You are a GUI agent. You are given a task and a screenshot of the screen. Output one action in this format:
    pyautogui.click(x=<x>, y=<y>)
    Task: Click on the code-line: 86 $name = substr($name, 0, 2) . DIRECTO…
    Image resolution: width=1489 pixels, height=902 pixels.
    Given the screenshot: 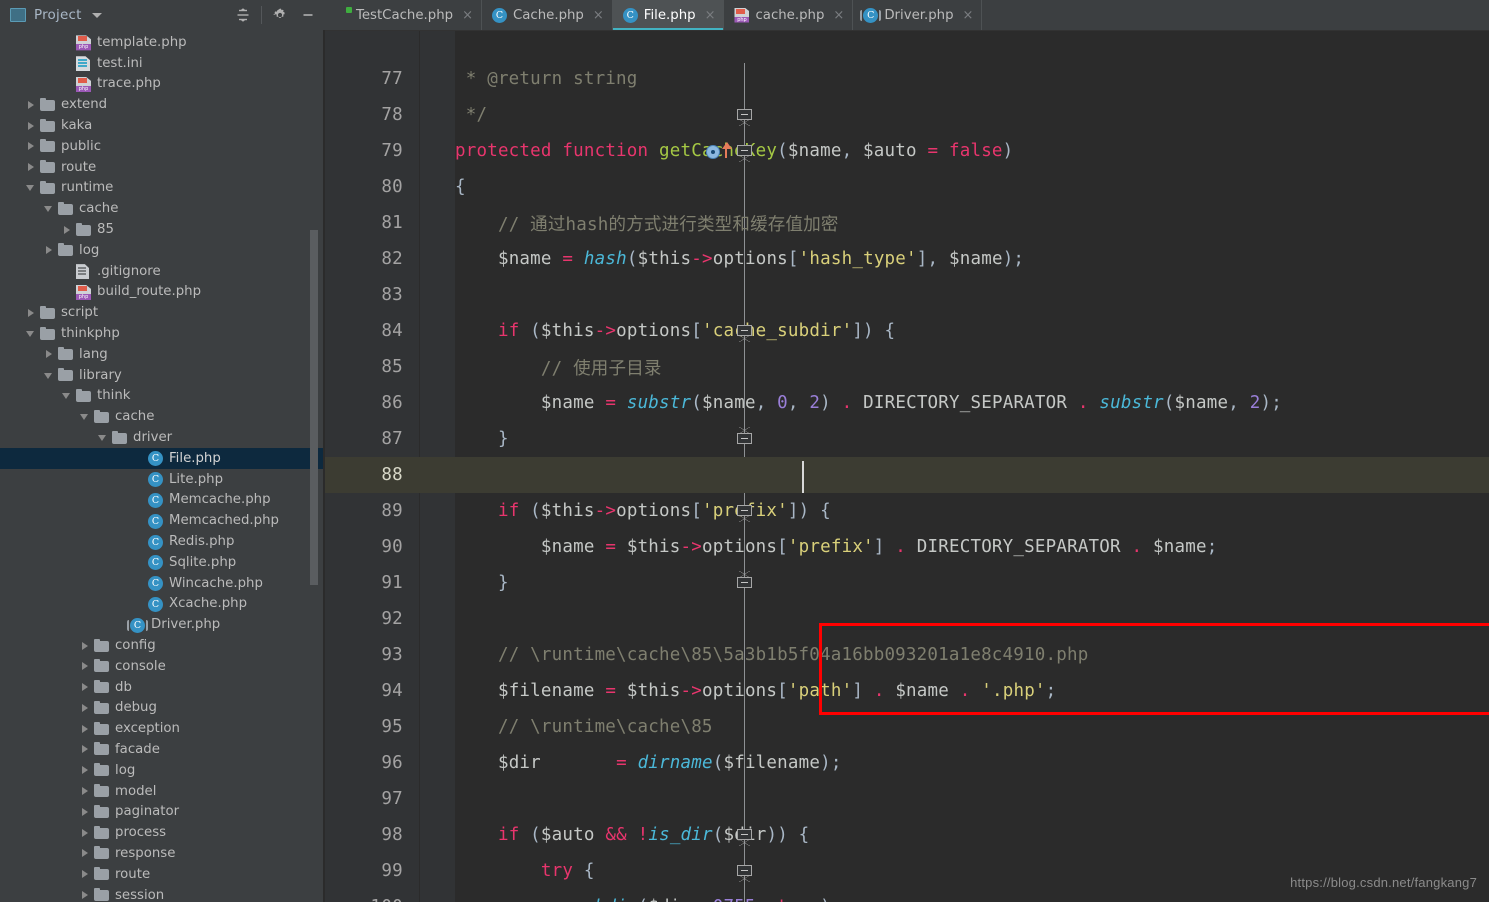 What is the action you would take?
    pyautogui.click(x=907, y=403)
    